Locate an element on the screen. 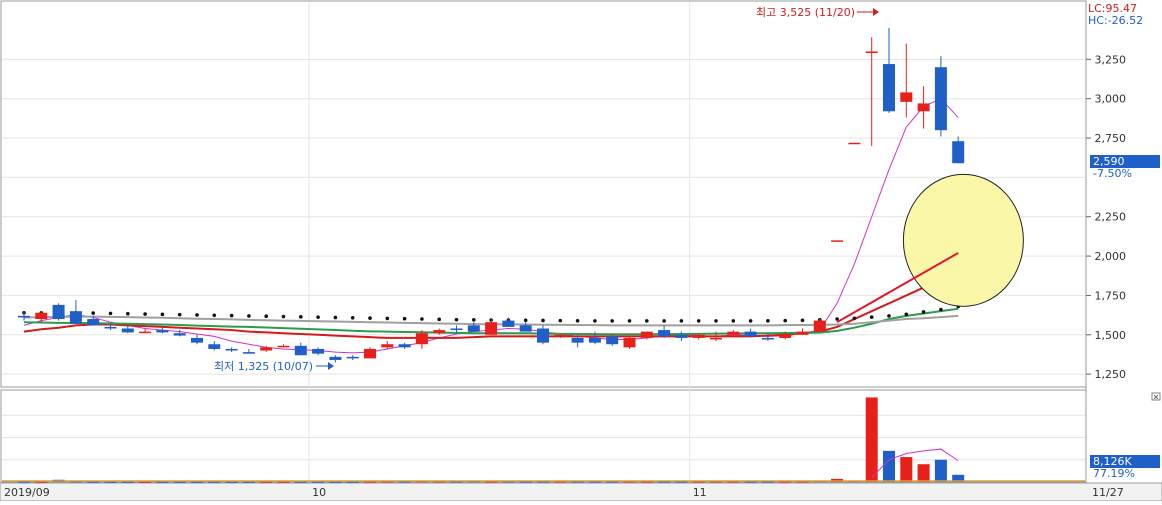 This screenshot has width=1162, height=505. price-tick-label: 1,750 is located at coordinates (1111, 295).